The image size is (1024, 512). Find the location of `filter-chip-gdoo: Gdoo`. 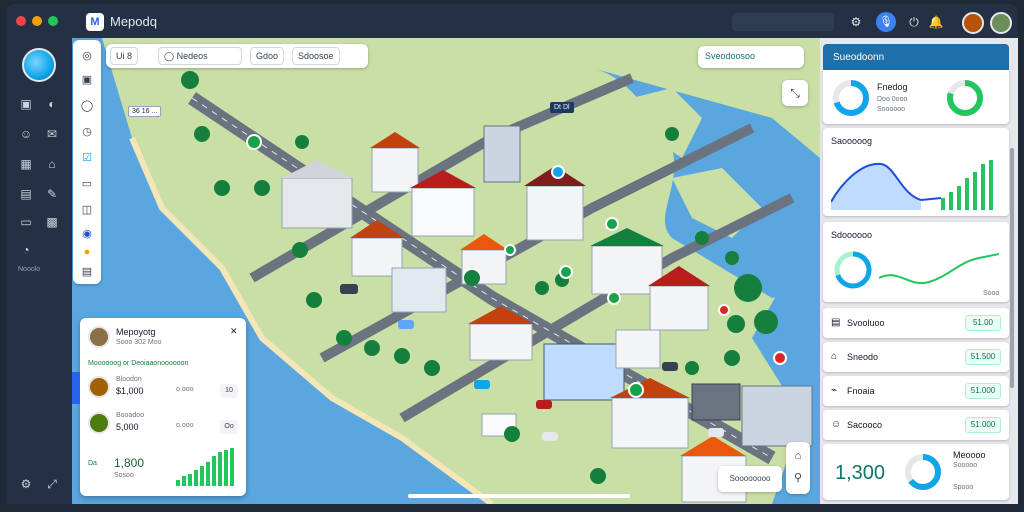

filter-chip-gdoo: Gdoo is located at coordinates (267, 56).